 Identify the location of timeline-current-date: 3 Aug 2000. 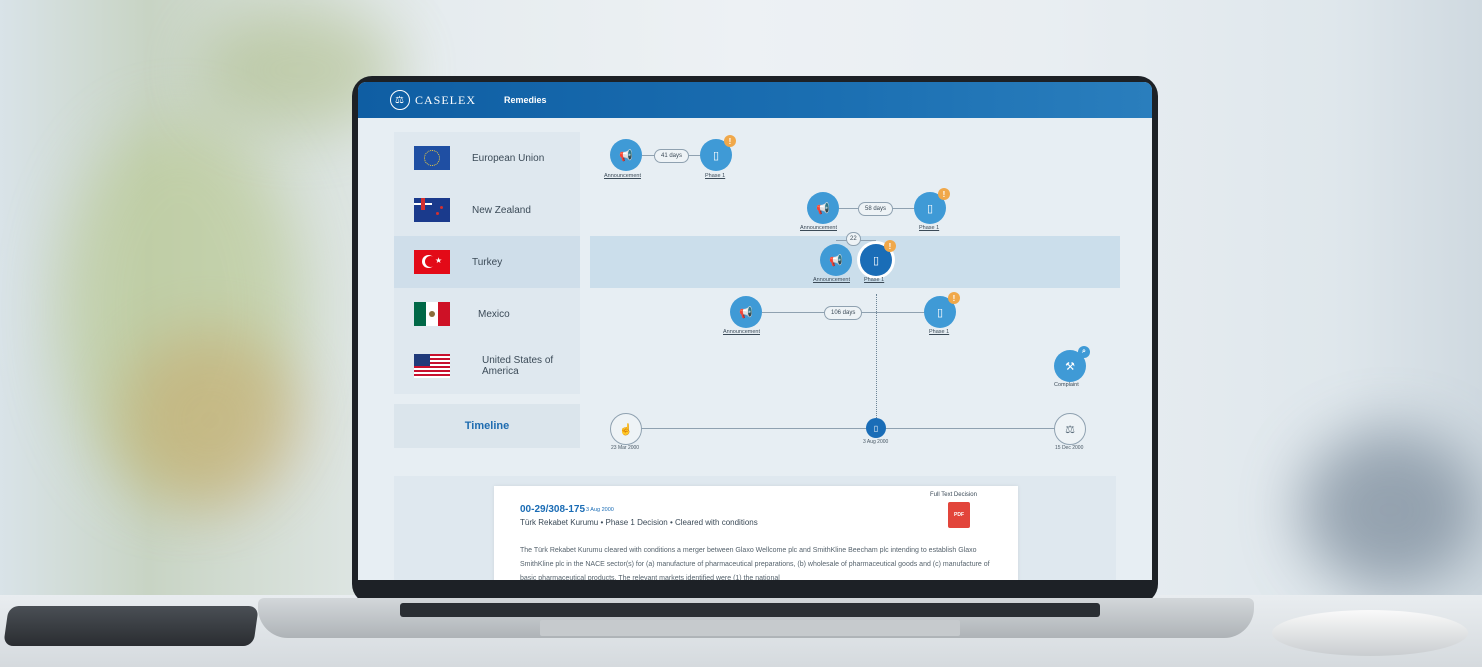
(876, 442).